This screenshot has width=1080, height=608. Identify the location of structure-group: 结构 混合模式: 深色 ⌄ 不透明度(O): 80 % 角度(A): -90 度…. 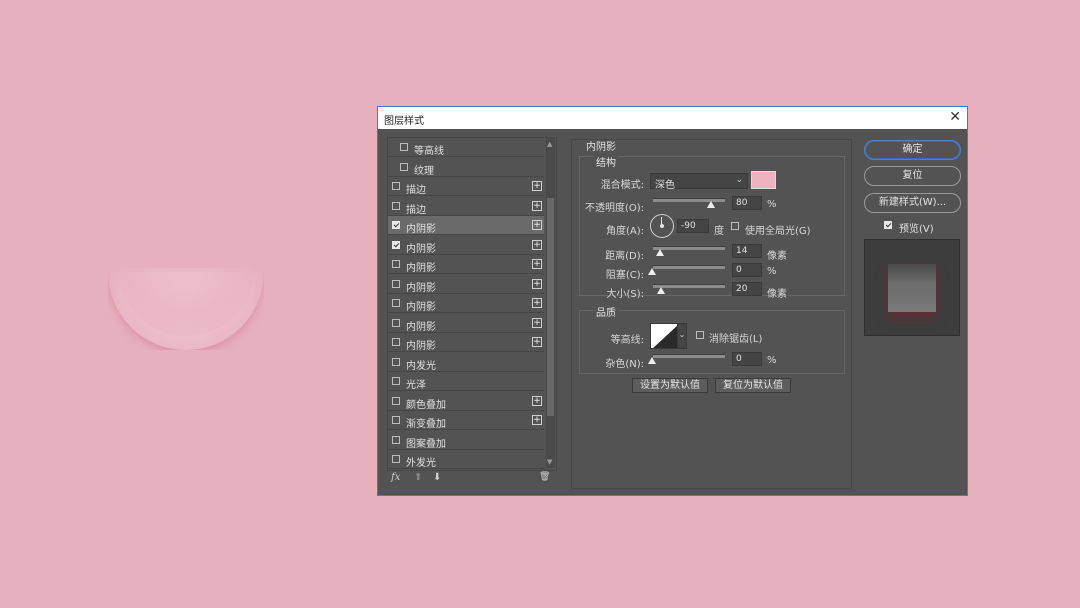
(712, 227).